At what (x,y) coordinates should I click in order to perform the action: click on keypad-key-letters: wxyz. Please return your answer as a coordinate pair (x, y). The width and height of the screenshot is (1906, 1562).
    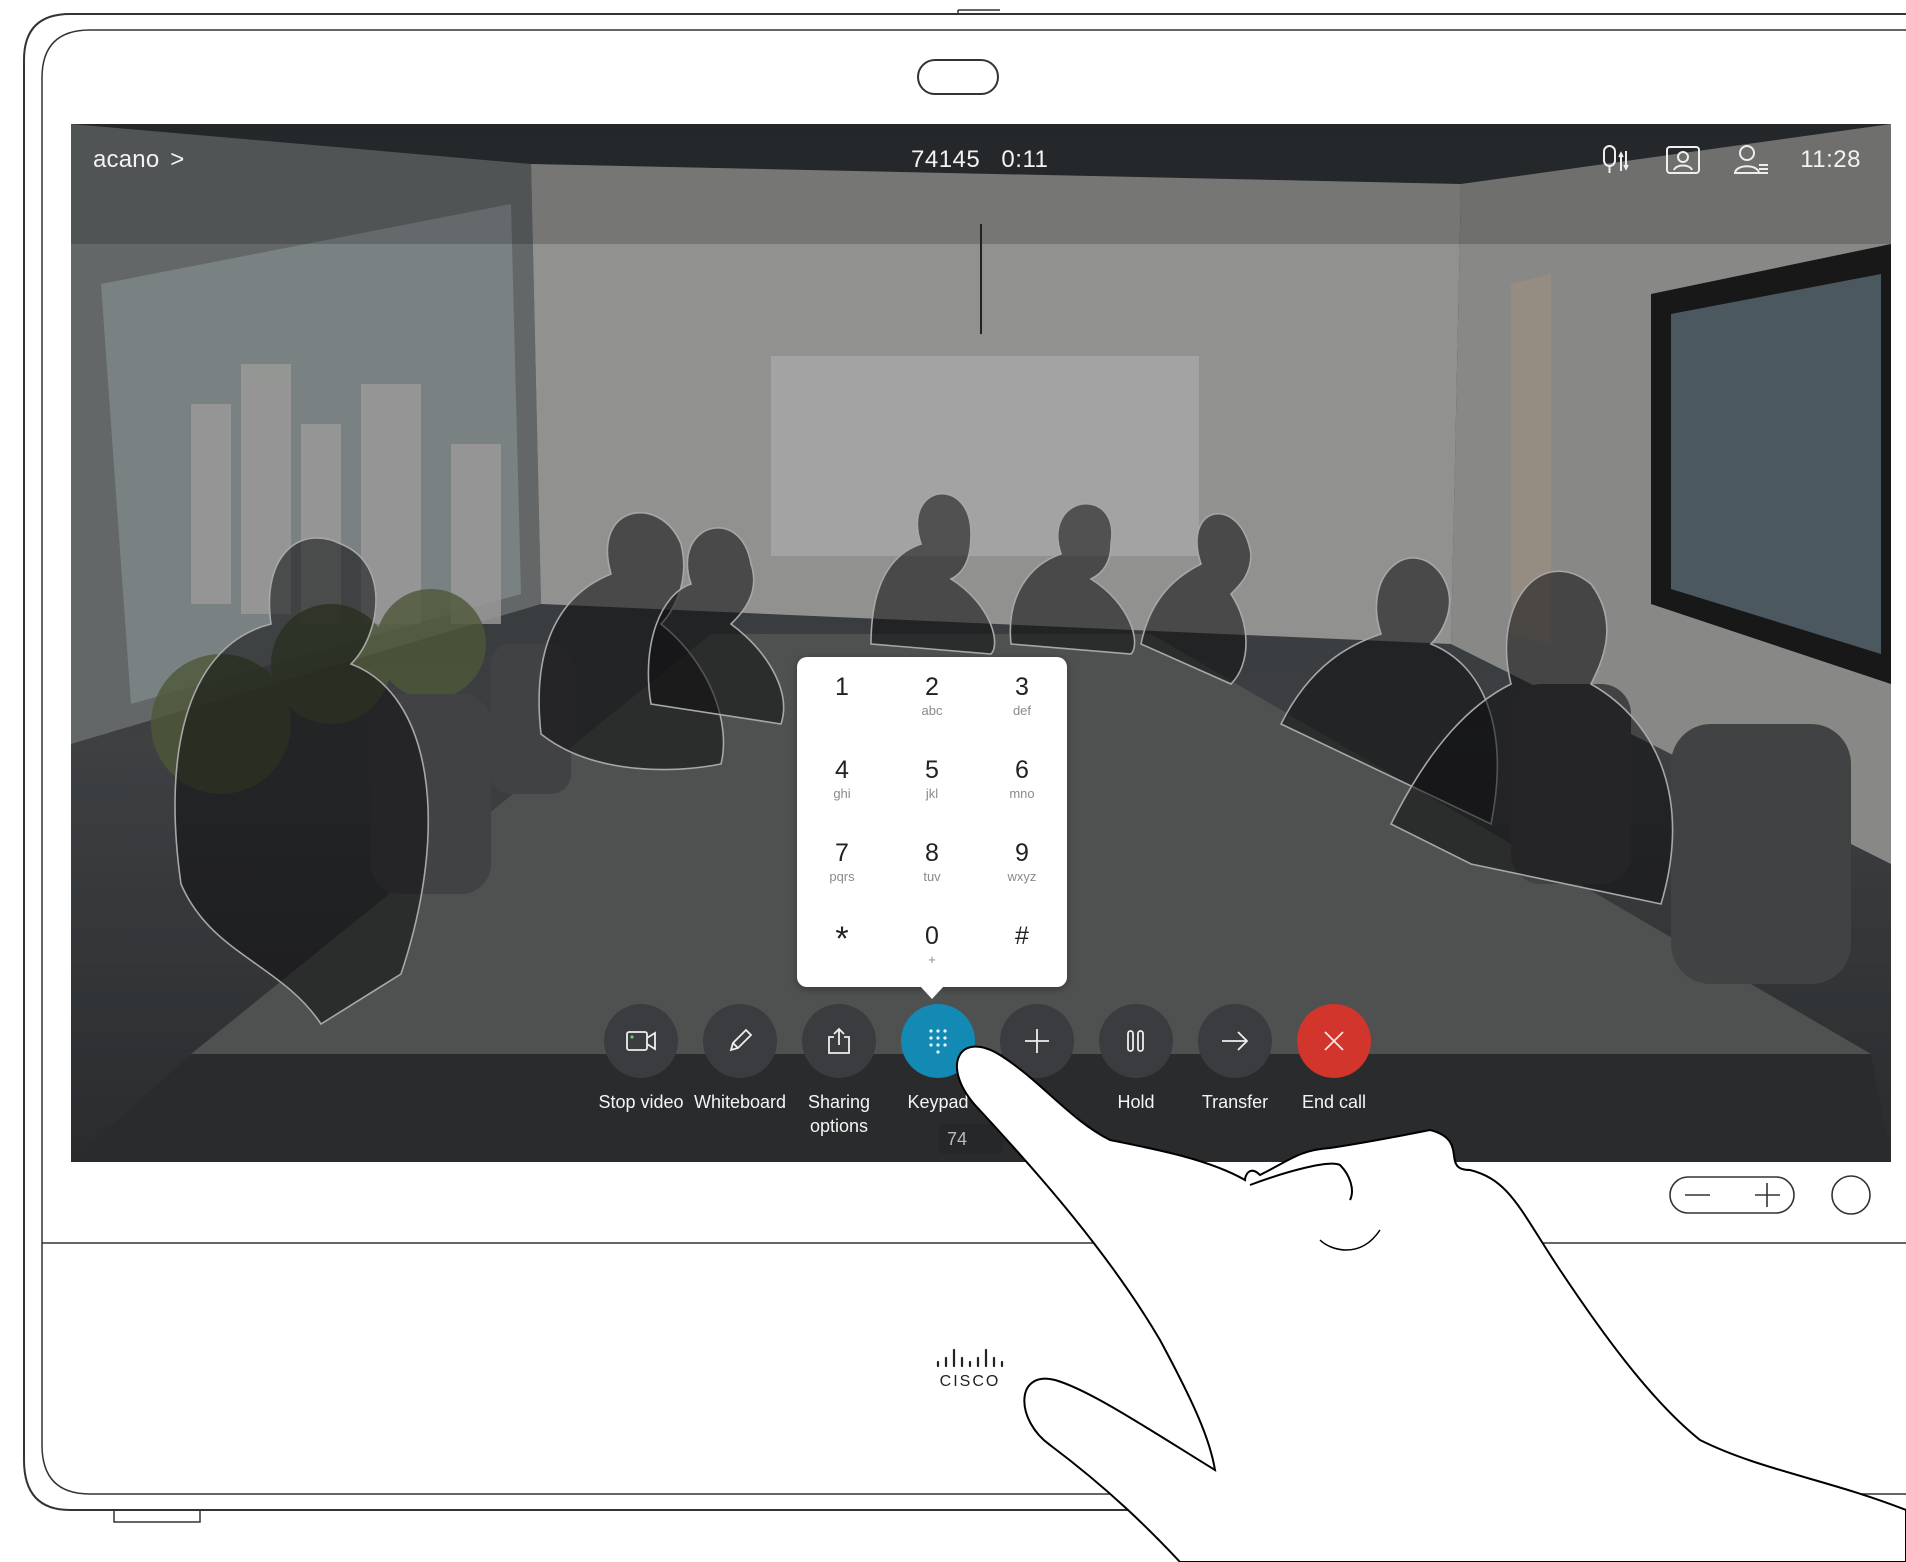
    Looking at the image, I should click on (1022, 876).